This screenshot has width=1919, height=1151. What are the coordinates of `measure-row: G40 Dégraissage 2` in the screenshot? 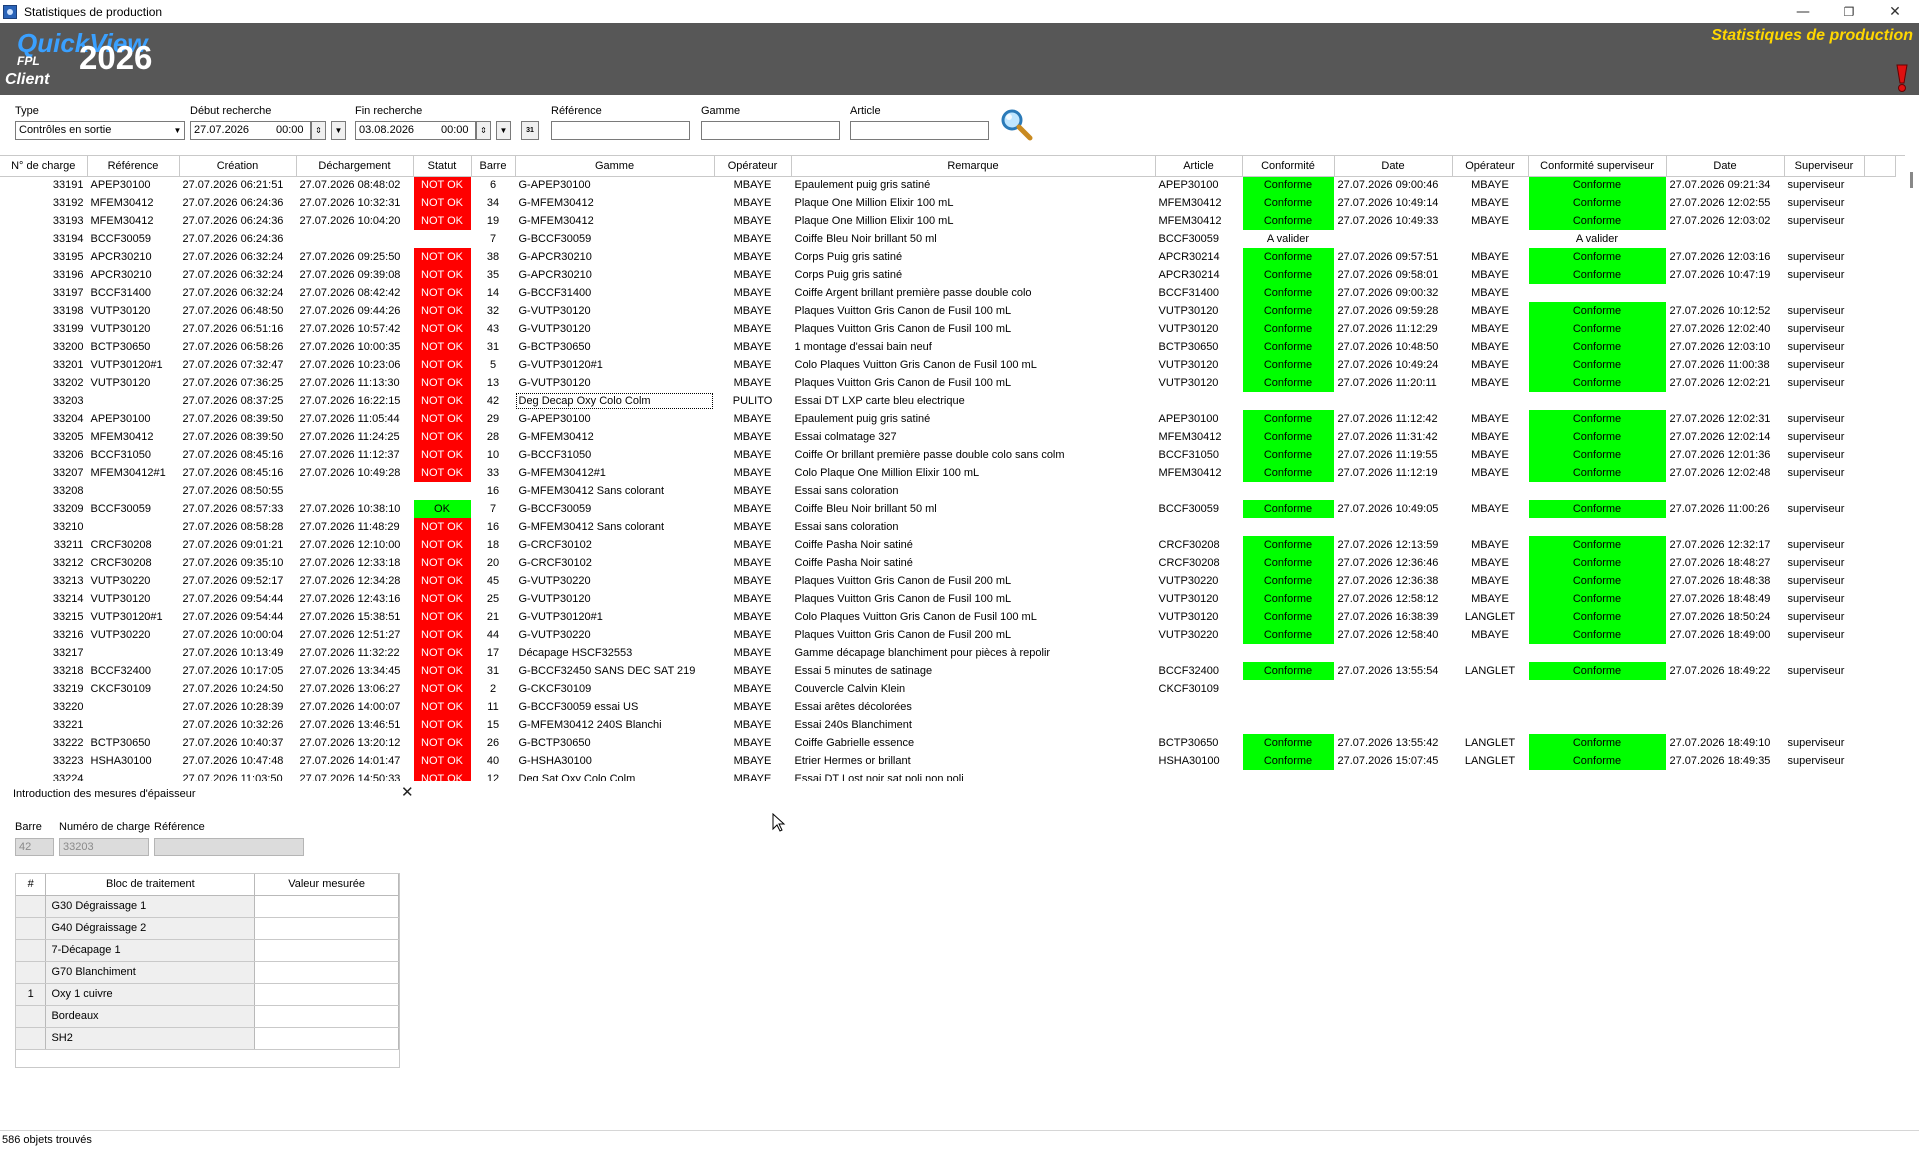 It's located at (207, 928).